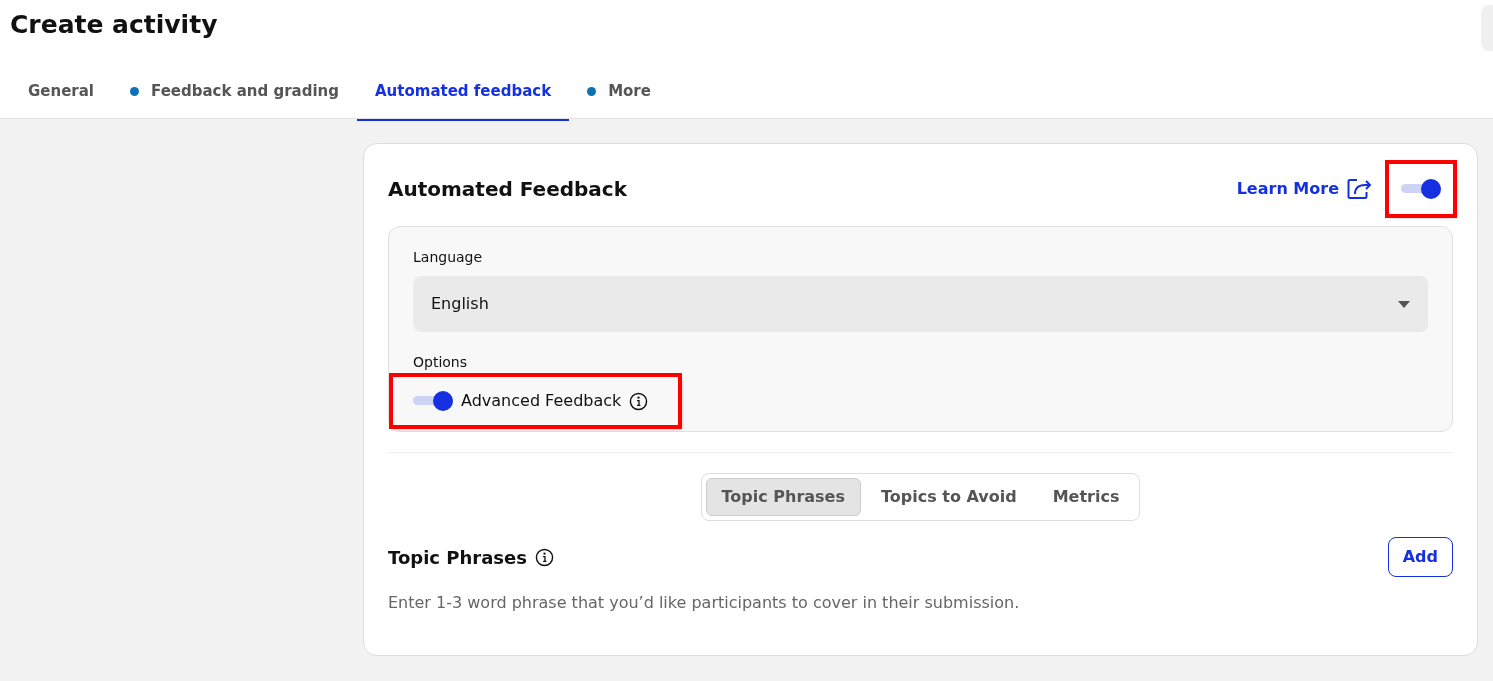  I want to click on tab: Feedback and grading, so click(234, 93).